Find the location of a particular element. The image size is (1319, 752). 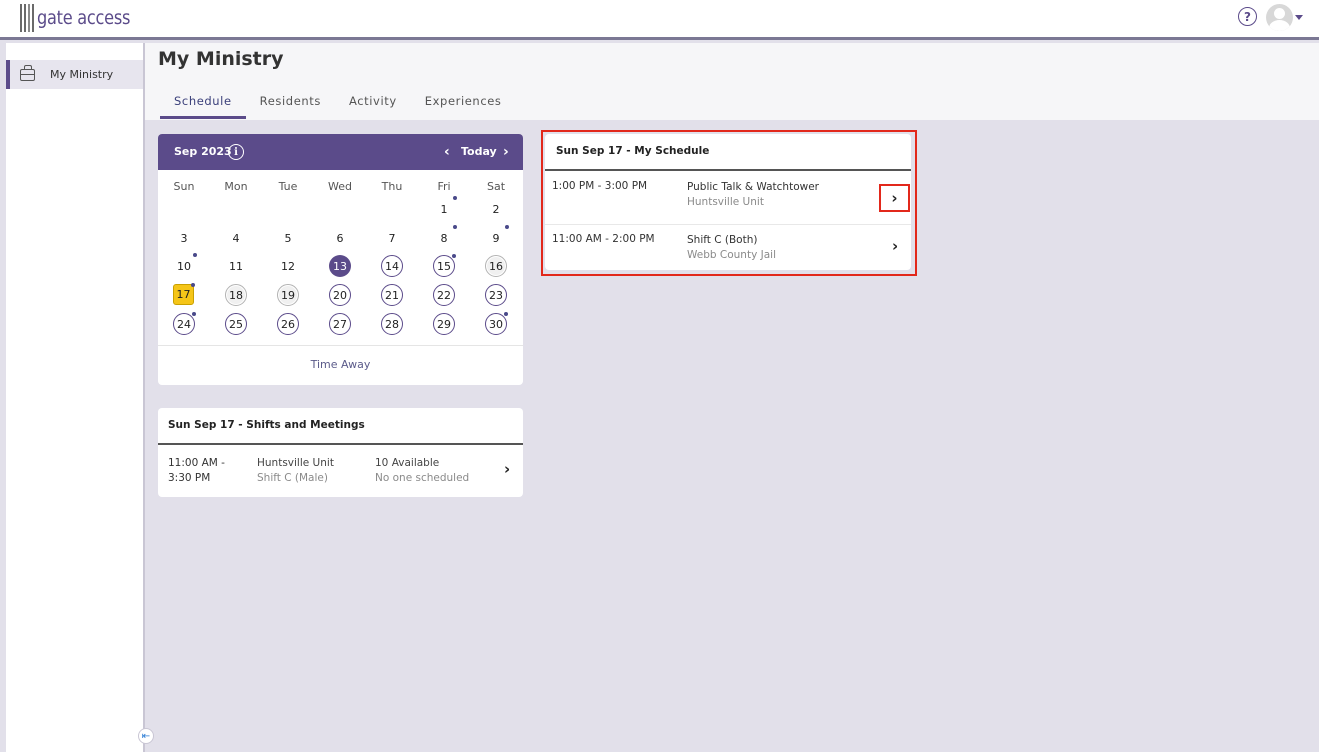

calendar-day-number: 13 is located at coordinates (340, 266).